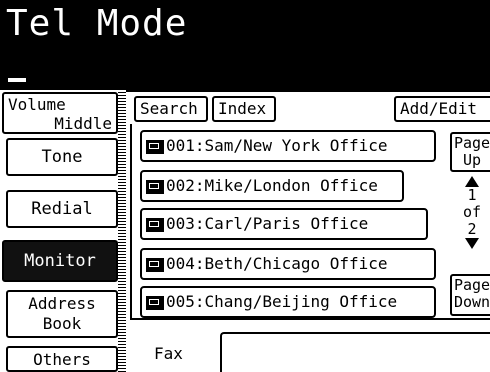  I want to click on volume-value: Middle, so click(83, 123).